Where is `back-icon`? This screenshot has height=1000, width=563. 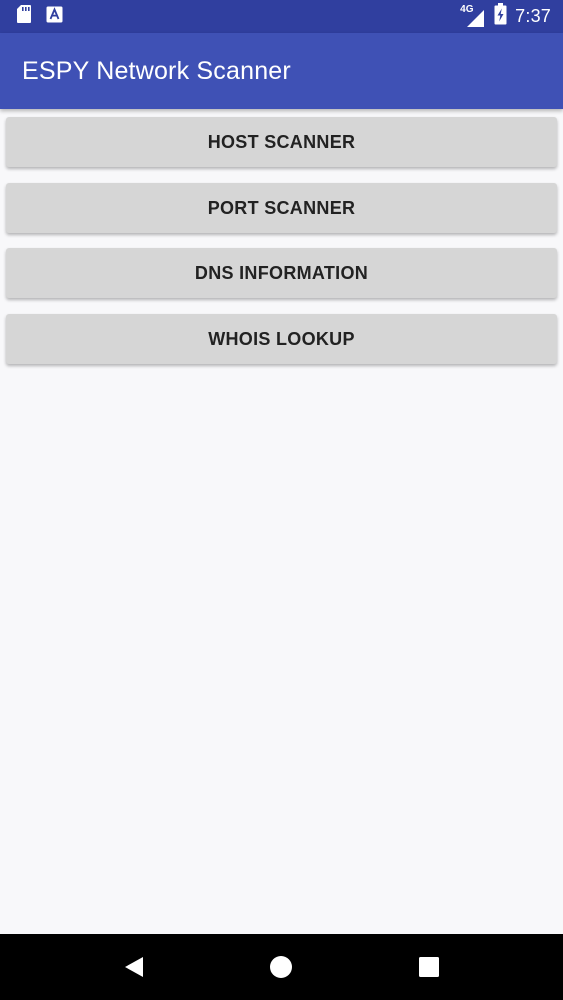
back-icon is located at coordinates (133, 967).